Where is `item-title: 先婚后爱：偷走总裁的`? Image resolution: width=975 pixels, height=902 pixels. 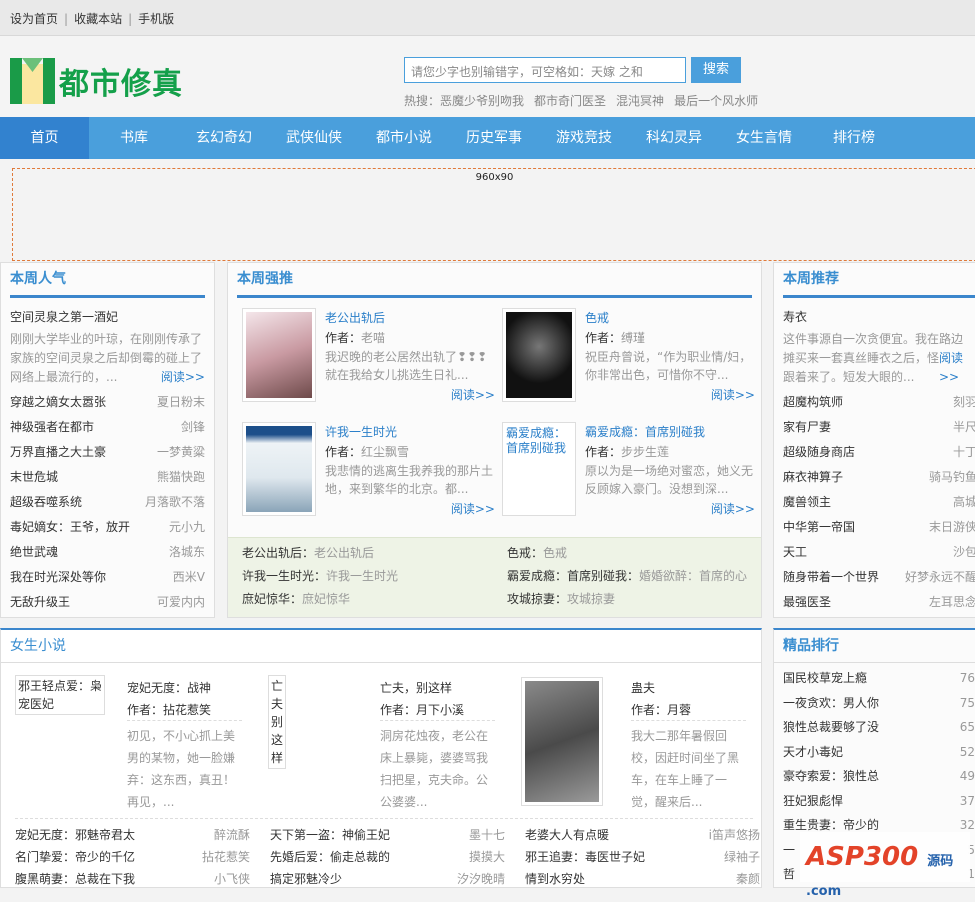 item-title: 先婚后爱：偷走总裁的 is located at coordinates (330, 857).